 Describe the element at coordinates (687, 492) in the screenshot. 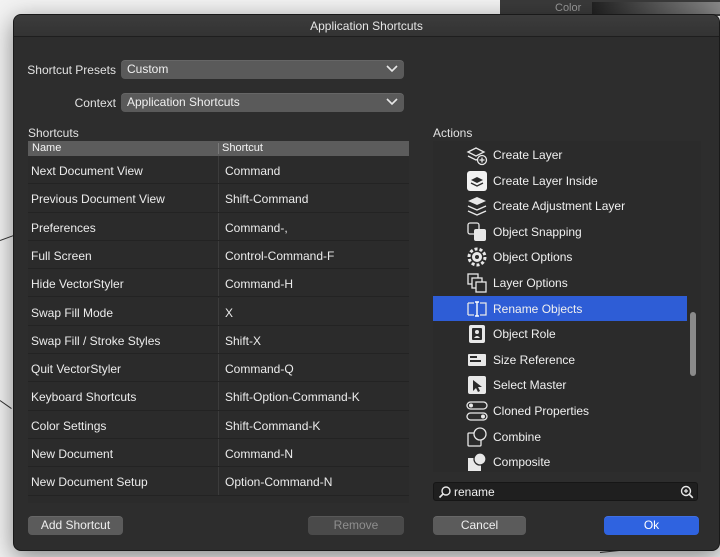

I see `zoom-clear-icon` at that location.